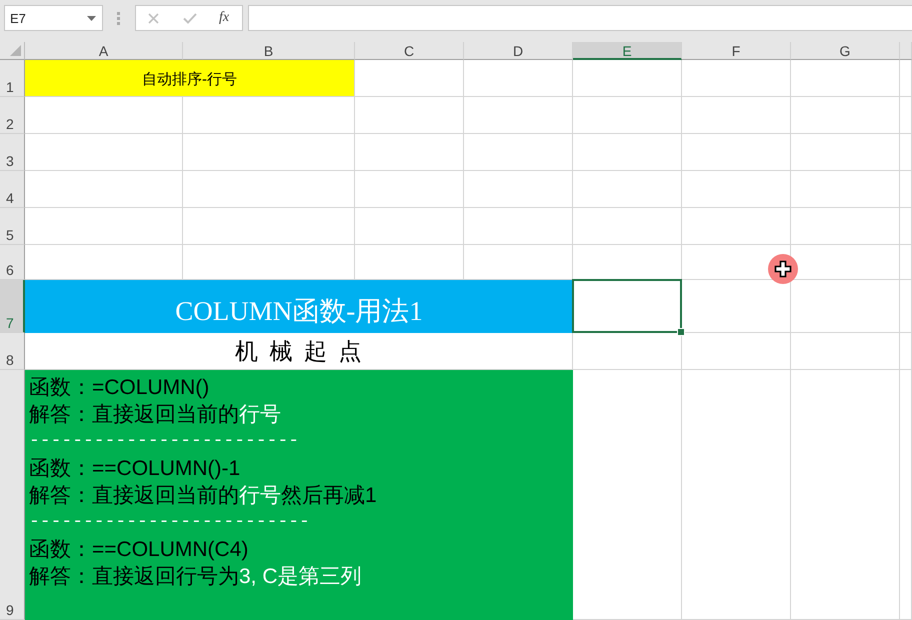  What do you see at coordinates (627, 306) in the screenshot?
I see `selected-cell` at bounding box center [627, 306].